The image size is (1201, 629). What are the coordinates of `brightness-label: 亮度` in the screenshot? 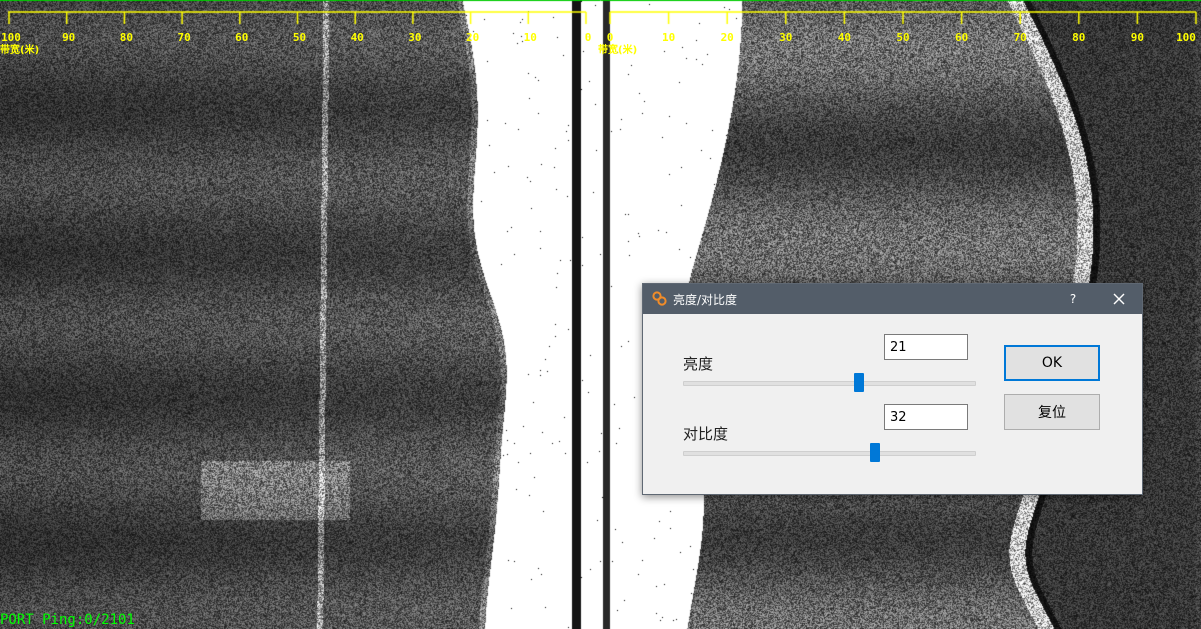 It's located at (698, 364).